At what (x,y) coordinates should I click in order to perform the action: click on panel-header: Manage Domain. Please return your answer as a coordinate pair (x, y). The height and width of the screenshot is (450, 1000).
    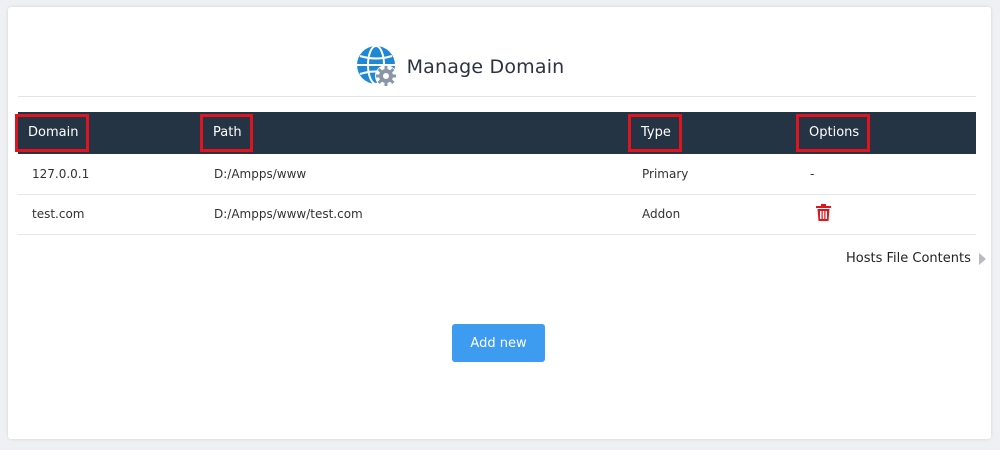
    Looking at the image, I should click on (499, 67).